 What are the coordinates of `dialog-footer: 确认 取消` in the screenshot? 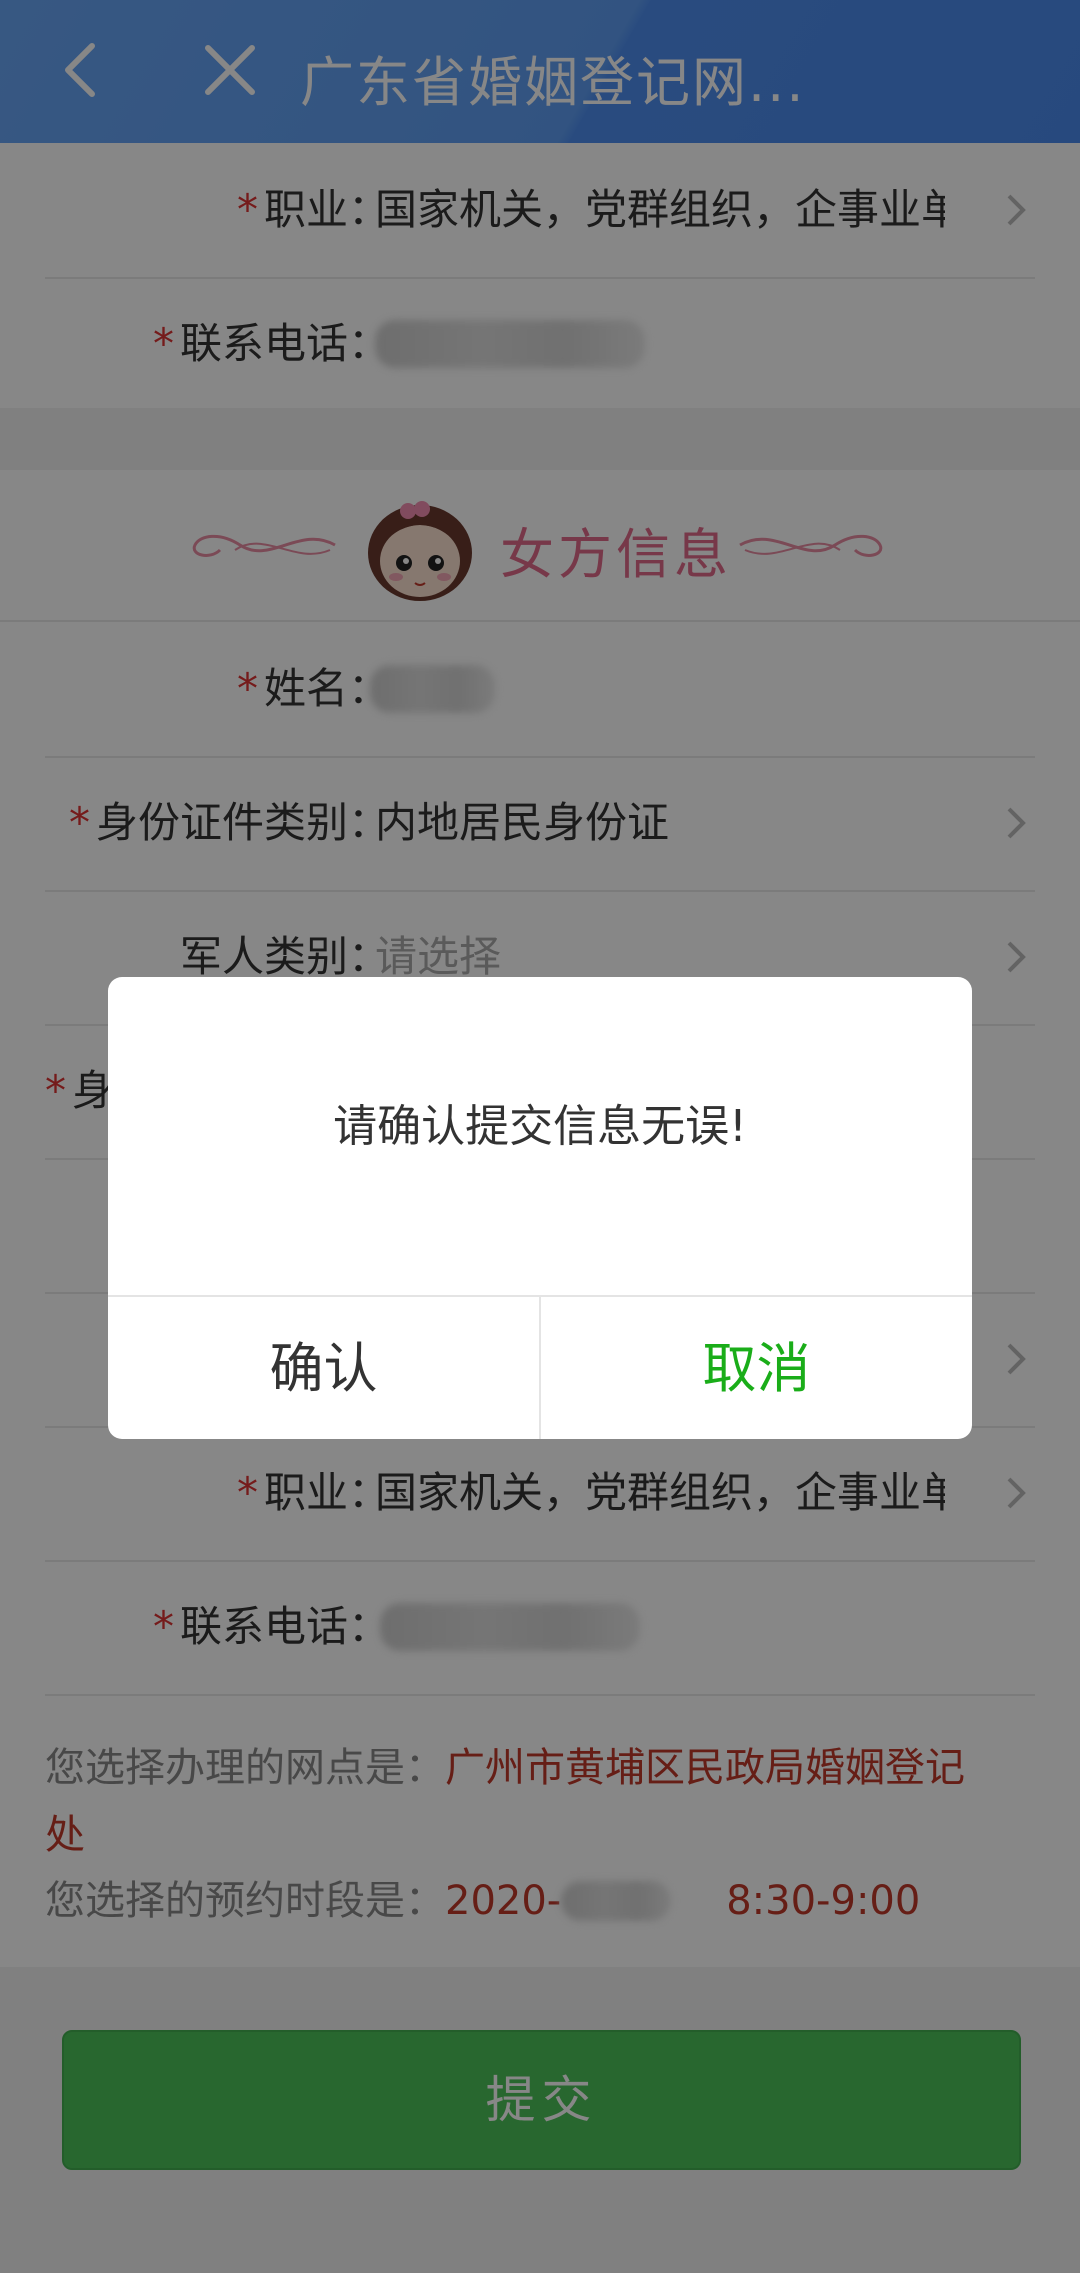 It's located at (540, 1367).